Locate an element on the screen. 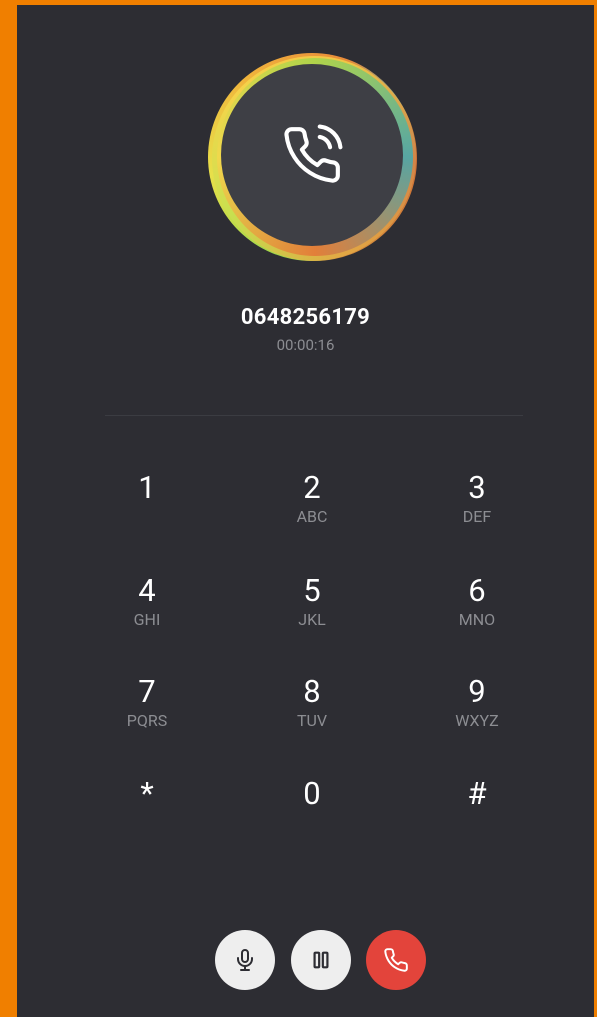 The width and height of the screenshot is (597, 1017). hangup-button is located at coordinates (396, 960).